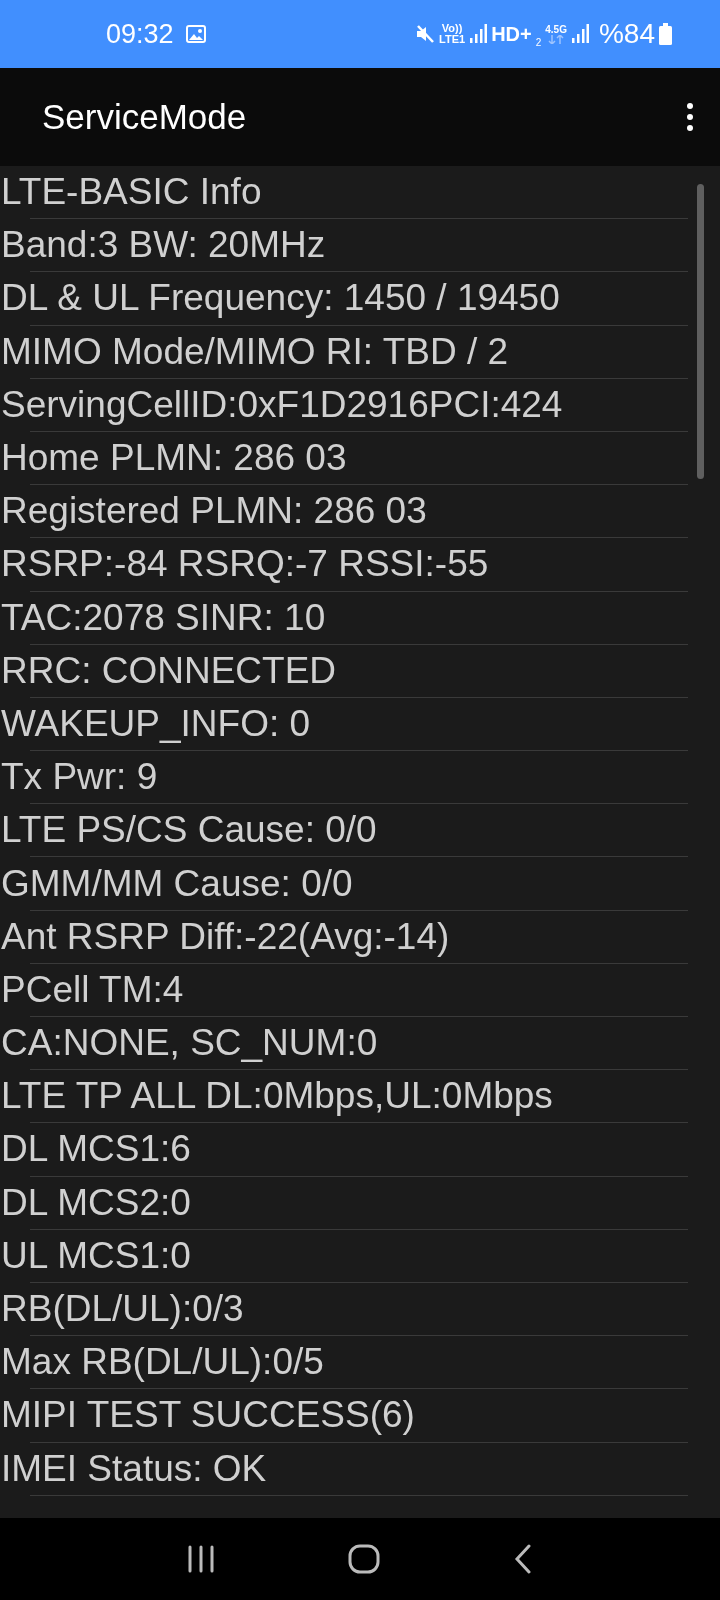  What do you see at coordinates (189, 1043) in the screenshot?
I see `info-line: CA:NONE, SC_NUM:0` at bounding box center [189, 1043].